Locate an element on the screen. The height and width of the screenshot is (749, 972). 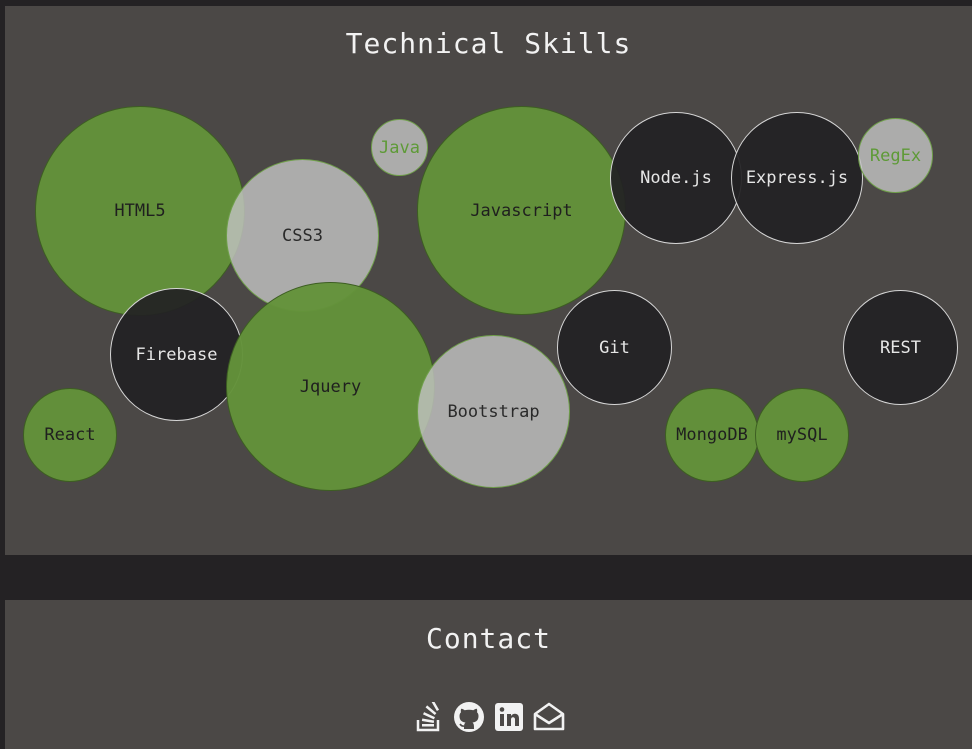
skill-bubble-mongodb: MongoDB is located at coordinates (712, 435).